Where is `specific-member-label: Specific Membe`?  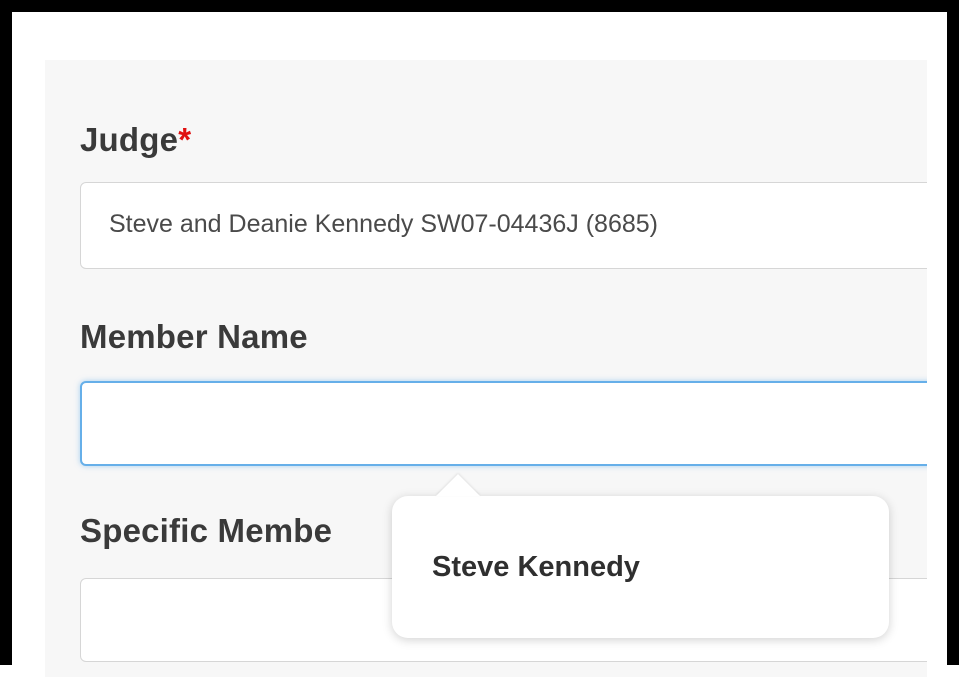 specific-member-label: Specific Membe is located at coordinates (206, 530).